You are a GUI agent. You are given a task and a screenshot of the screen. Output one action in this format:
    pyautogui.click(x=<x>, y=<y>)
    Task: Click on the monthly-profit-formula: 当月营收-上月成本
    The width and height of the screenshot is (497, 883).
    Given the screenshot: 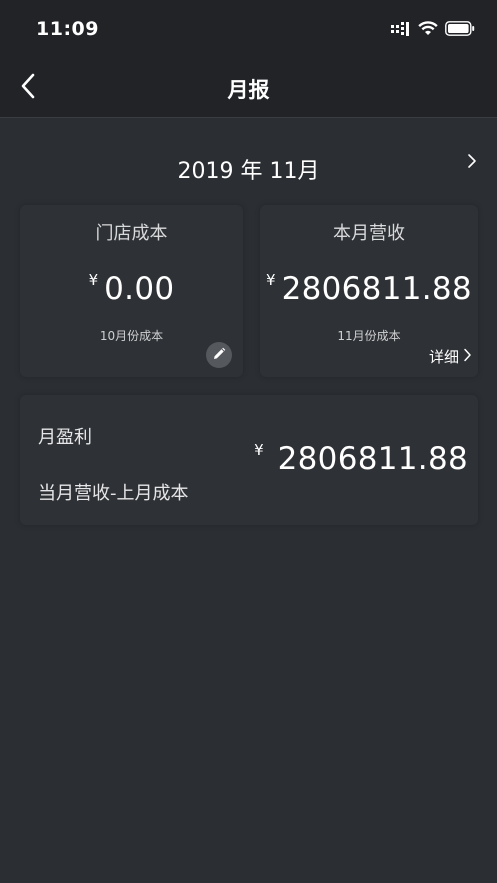 What is the action you would take?
    pyautogui.click(x=113, y=493)
    